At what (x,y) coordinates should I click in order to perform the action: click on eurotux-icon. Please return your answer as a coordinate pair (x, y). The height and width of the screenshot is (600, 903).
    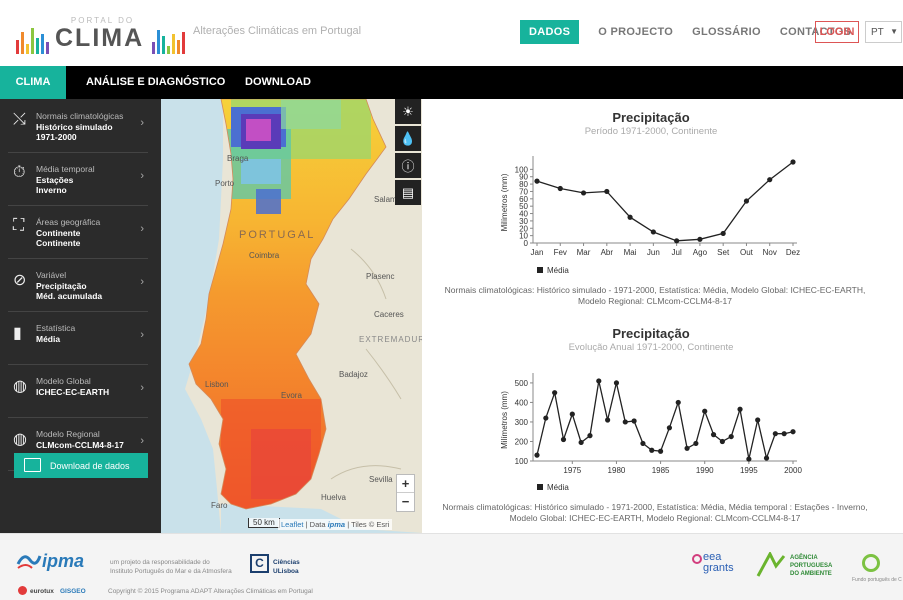
    Looking at the image, I should click on (22, 590).